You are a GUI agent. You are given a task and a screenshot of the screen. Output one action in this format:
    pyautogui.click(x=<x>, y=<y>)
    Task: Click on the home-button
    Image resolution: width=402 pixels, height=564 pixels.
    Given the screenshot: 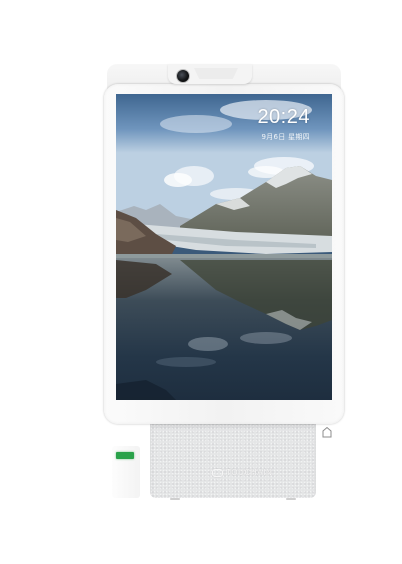 What is the action you would take?
    pyautogui.click(x=327, y=431)
    